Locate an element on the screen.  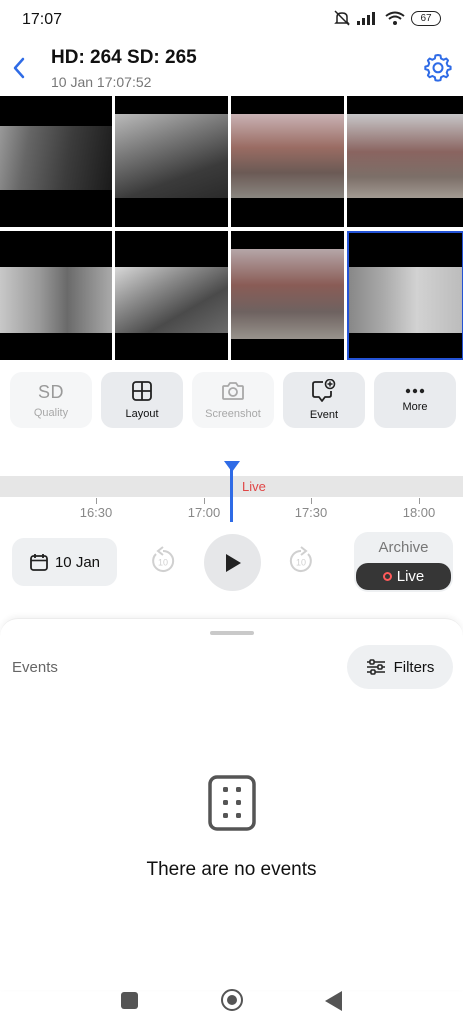
home-icon is located at coordinates (232, 1000).